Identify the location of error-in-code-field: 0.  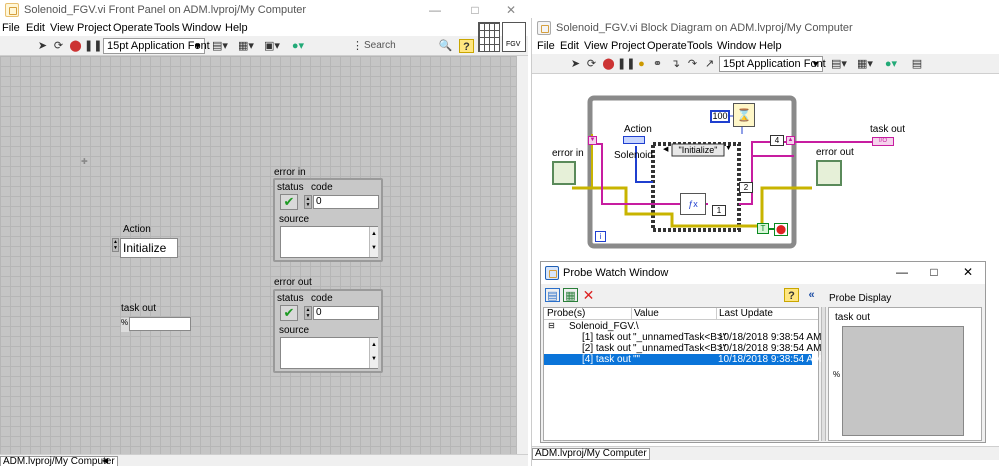
(346, 202).